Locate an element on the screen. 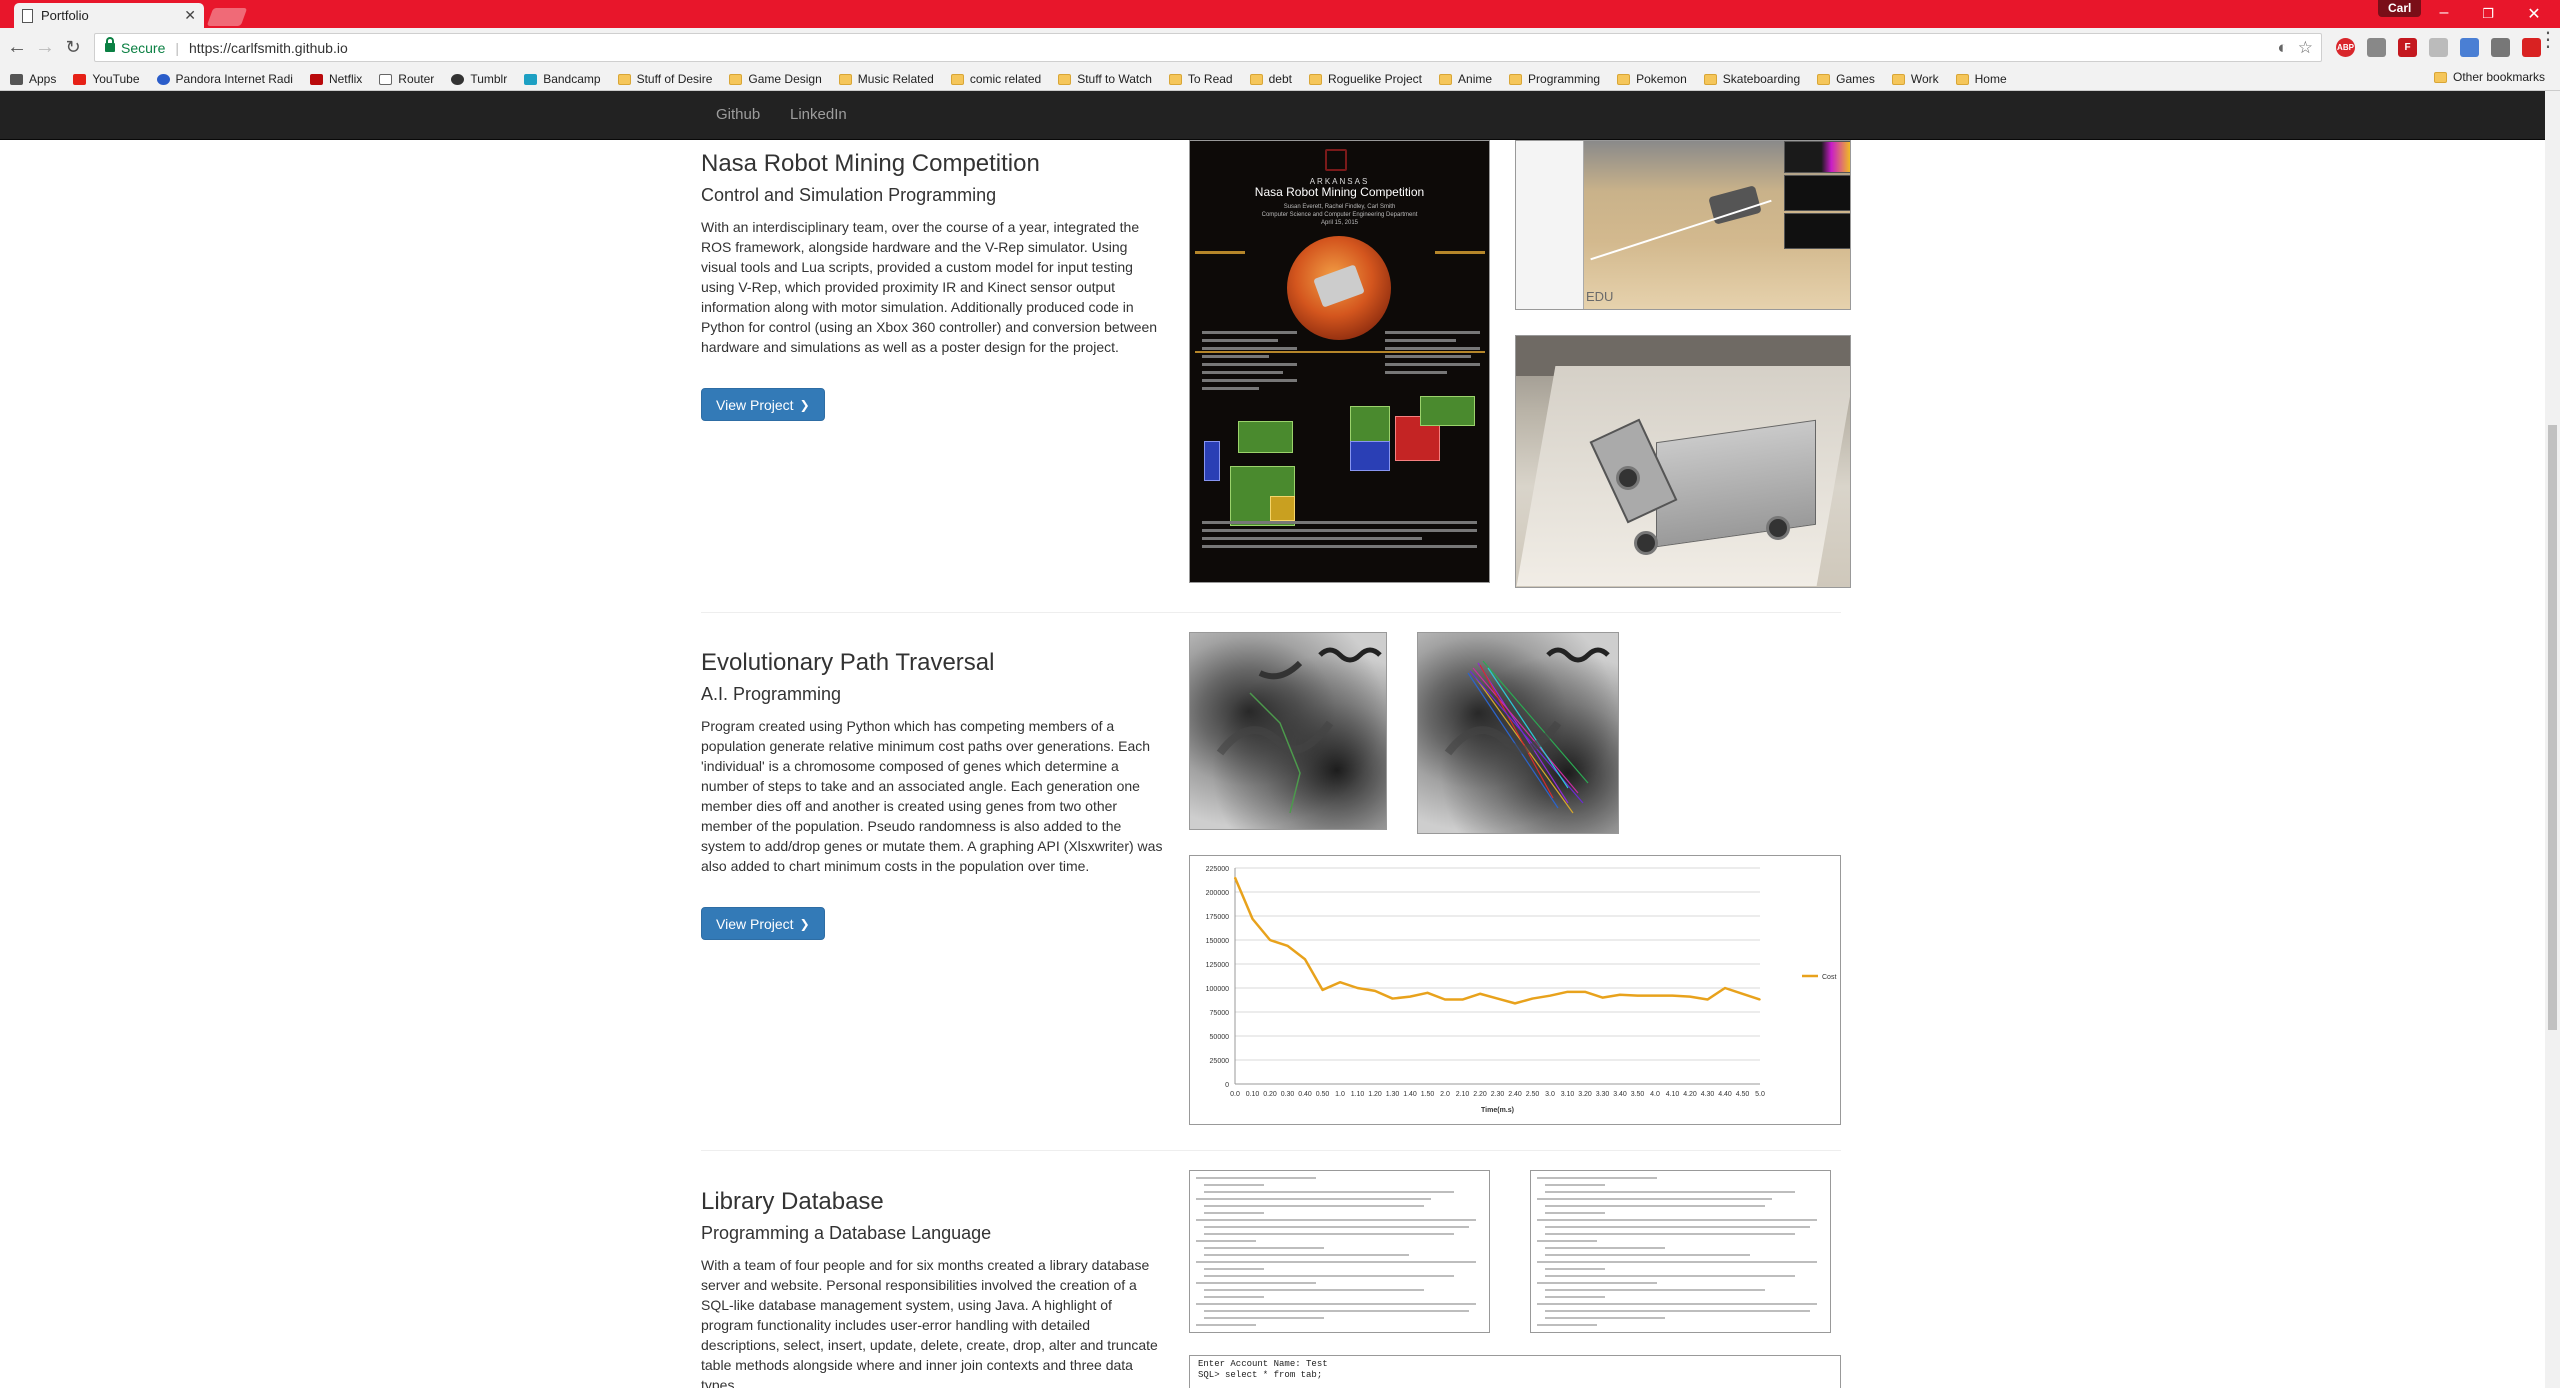  new-tab-button is located at coordinates (227, 17).